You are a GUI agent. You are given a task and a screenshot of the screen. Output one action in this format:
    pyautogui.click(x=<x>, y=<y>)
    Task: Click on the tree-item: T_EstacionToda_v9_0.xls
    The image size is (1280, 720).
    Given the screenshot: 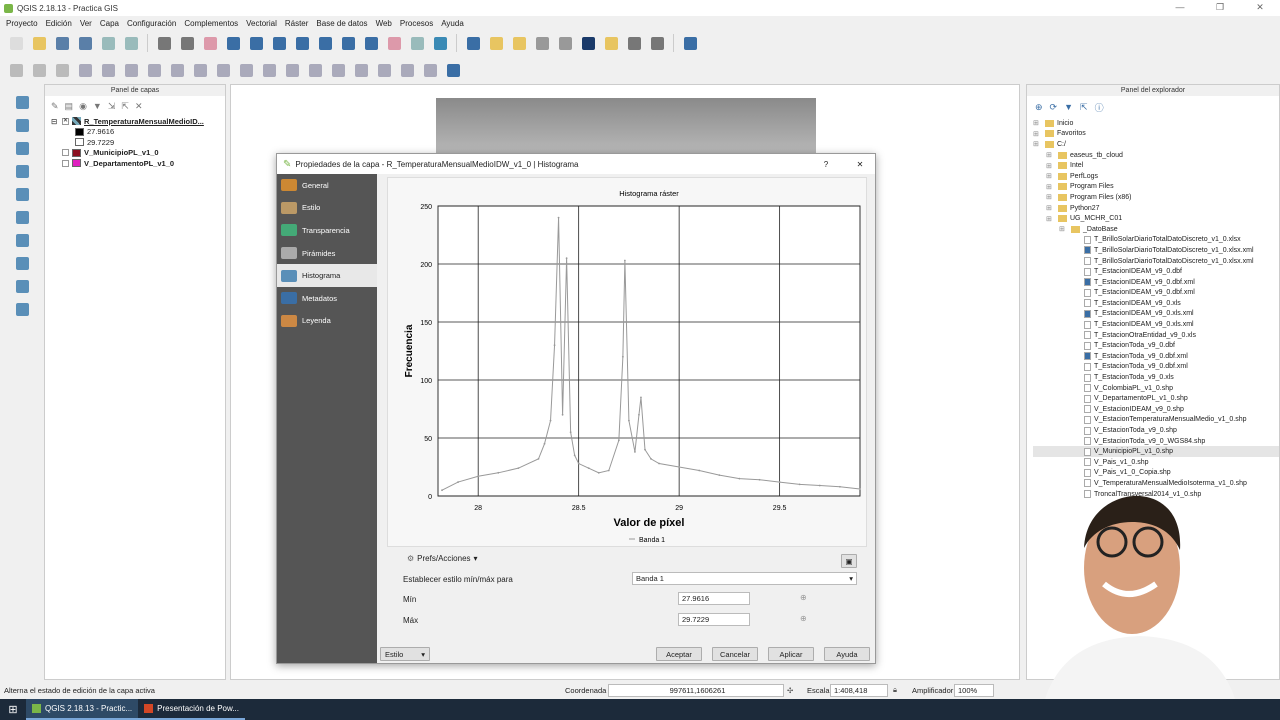 What is the action you would take?
    pyautogui.click(x=1156, y=377)
    